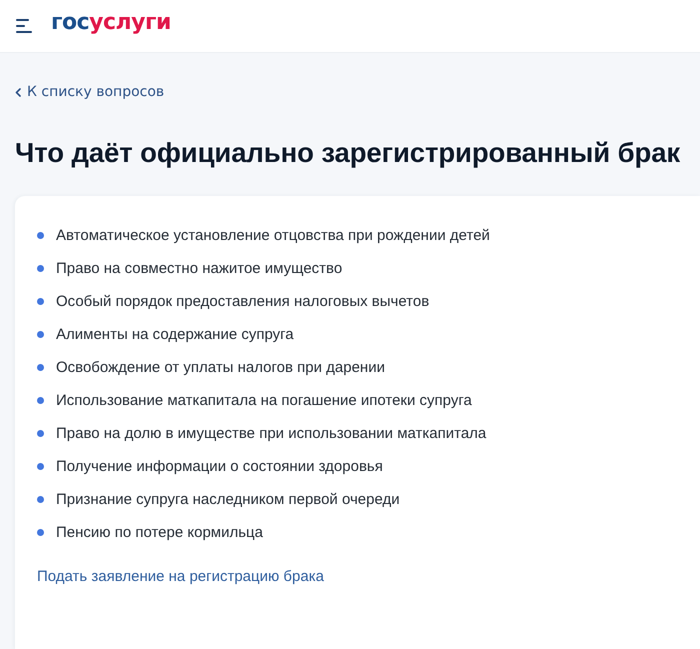 The width and height of the screenshot is (700, 649). What do you see at coordinates (264, 400) in the screenshot?
I see `list-item-text: Использование маткапитала на погашение ипотеки супруга` at bounding box center [264, 400].